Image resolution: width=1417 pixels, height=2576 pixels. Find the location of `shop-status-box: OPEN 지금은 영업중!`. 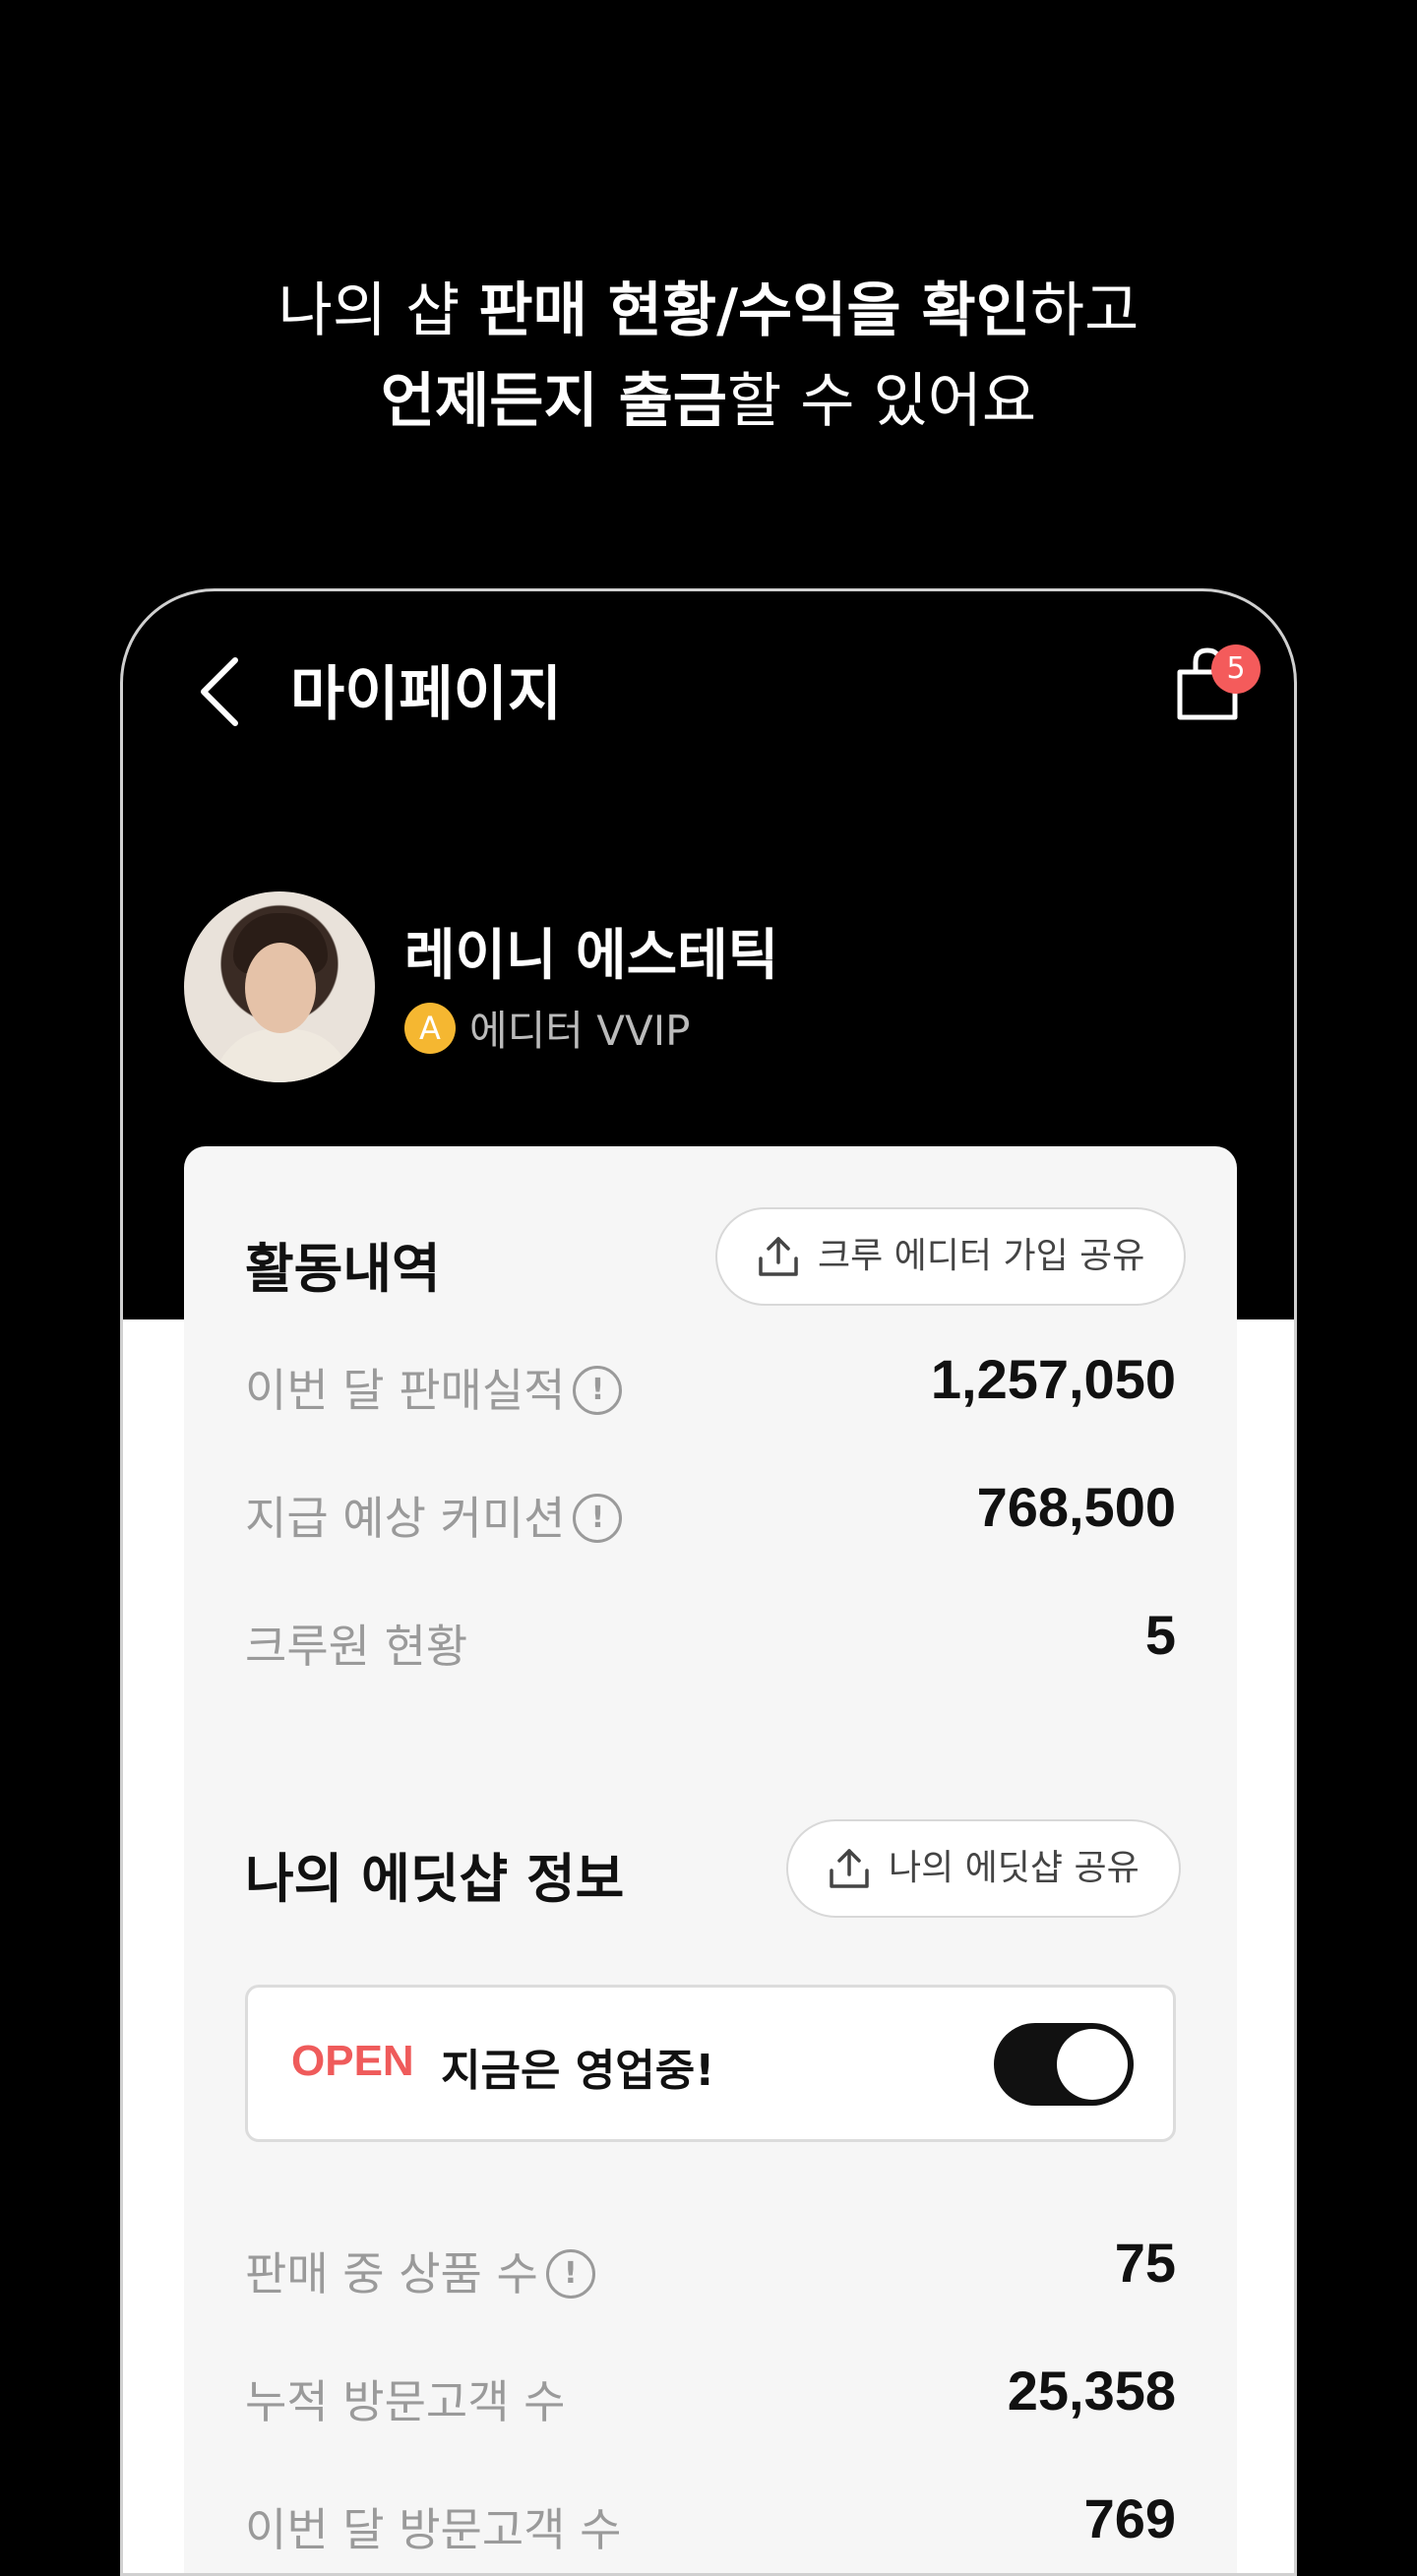

shop-status-box: OPEN 지금은 영업중! is located at coordinates (710, 2063).